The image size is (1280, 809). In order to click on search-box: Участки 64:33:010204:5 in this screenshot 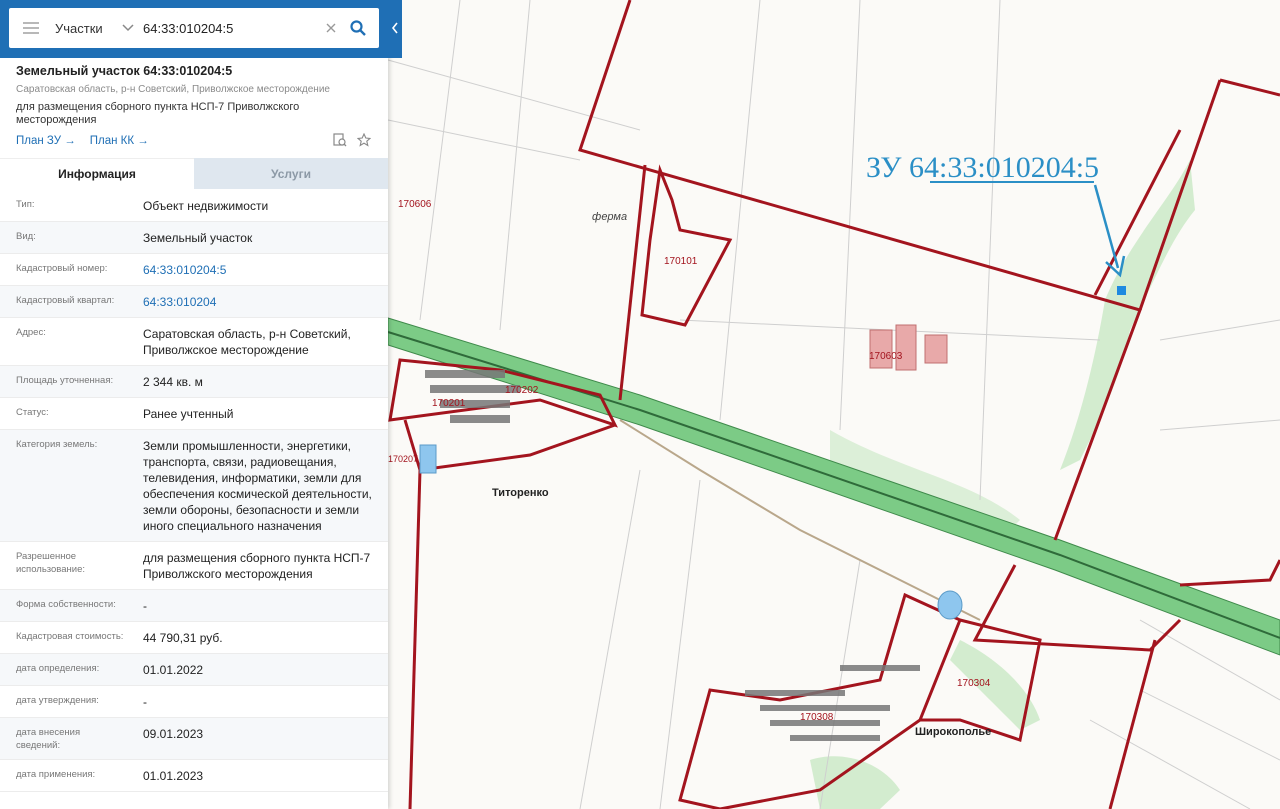, I will do `click(194, 28)`.